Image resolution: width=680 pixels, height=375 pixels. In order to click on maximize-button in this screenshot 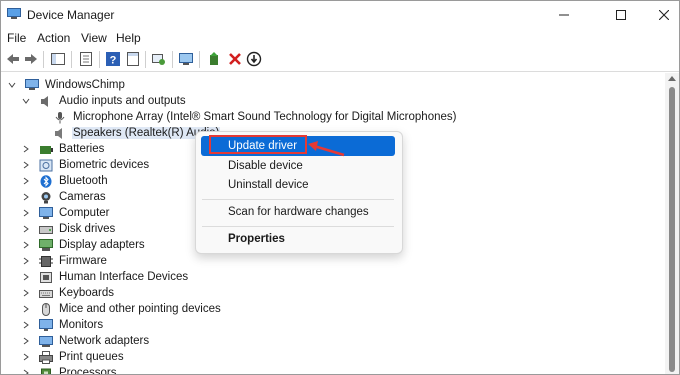, I will do `click(621, 15)`.